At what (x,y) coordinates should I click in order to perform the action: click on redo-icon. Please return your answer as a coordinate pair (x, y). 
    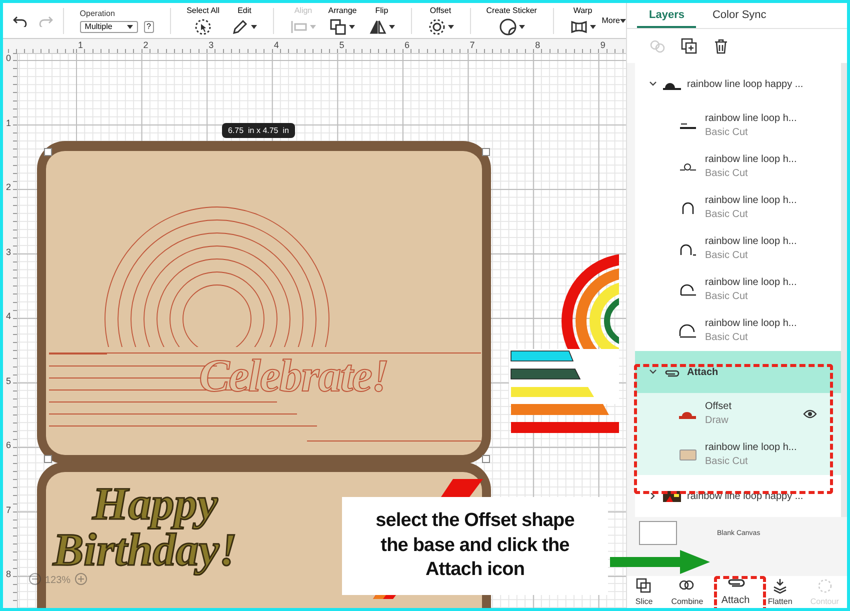
    Looking at the image, I should click on (46, 20).